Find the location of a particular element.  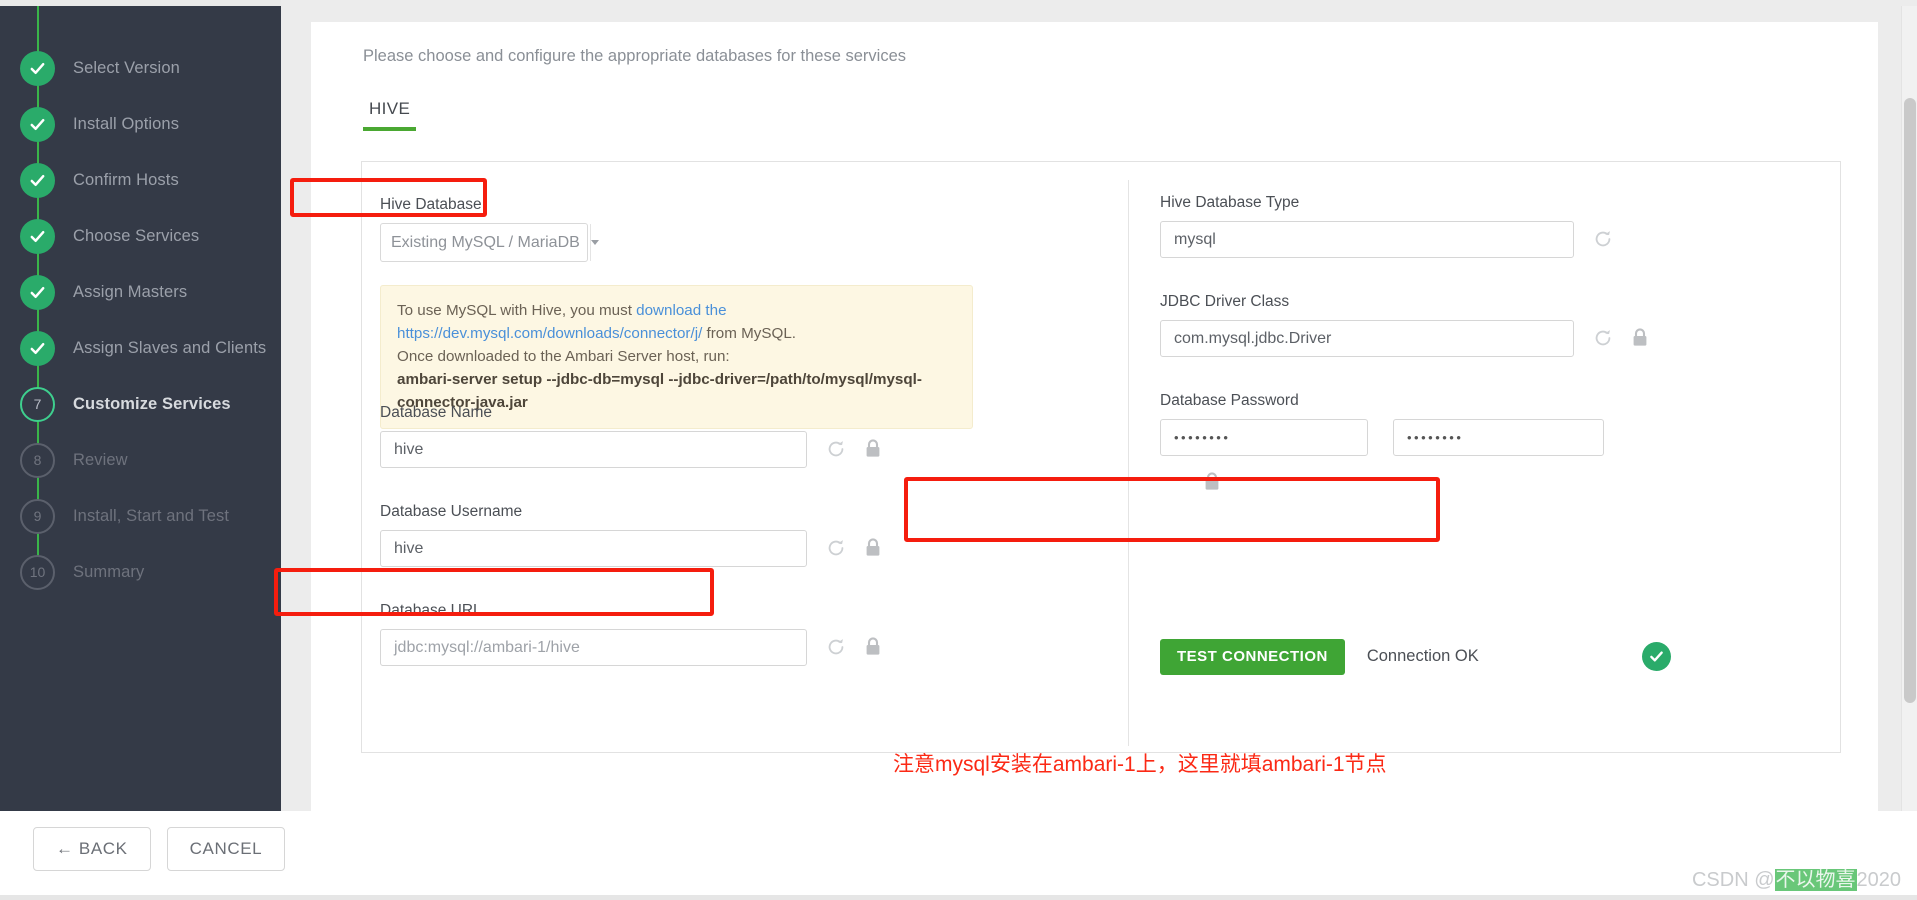

step-number-badge: 9 is located at coordinates (37, 516).